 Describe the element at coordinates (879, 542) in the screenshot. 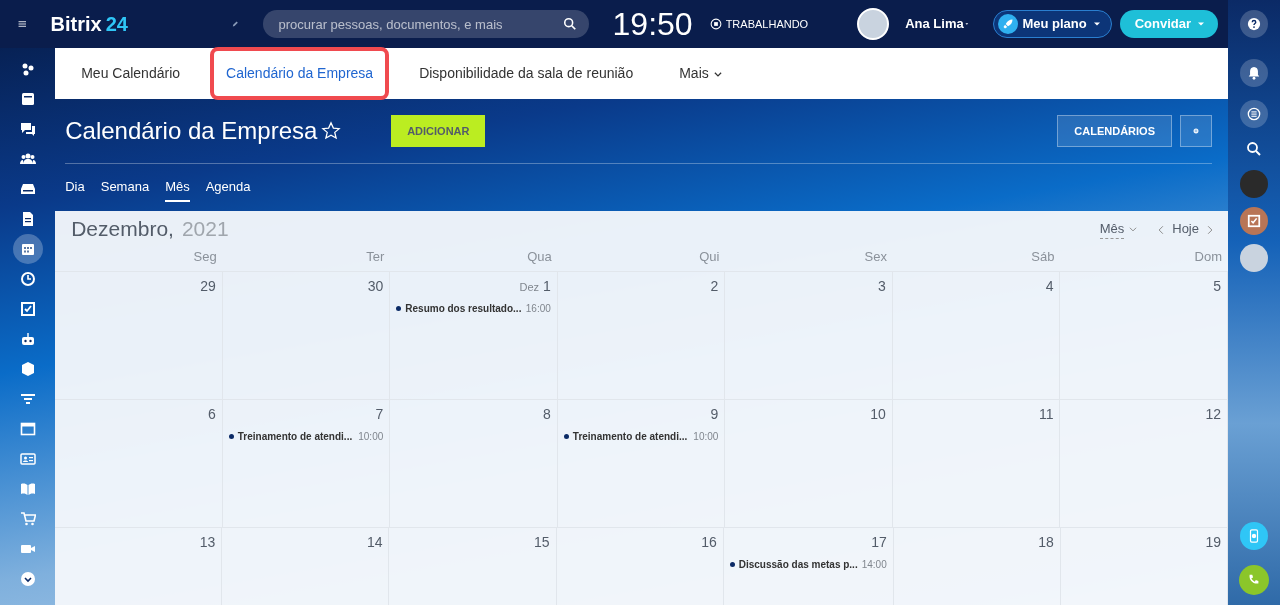

I see `day-number: 17` at that location.